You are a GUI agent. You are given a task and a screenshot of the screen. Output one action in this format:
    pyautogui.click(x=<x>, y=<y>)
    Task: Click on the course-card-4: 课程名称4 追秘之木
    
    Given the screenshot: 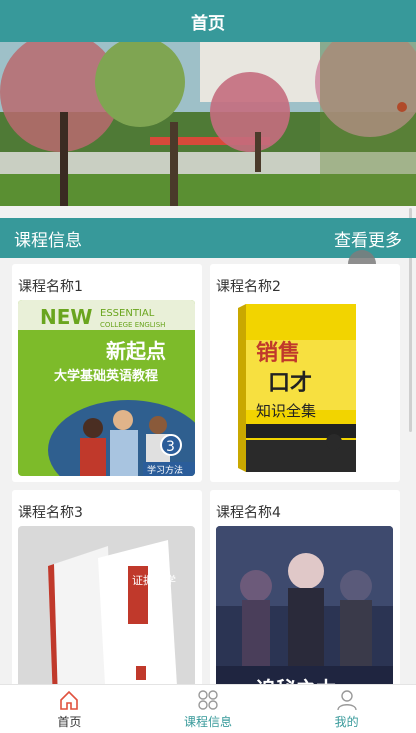 What is the action you would take?
    pyautogui.click(x=305, y=590)
    